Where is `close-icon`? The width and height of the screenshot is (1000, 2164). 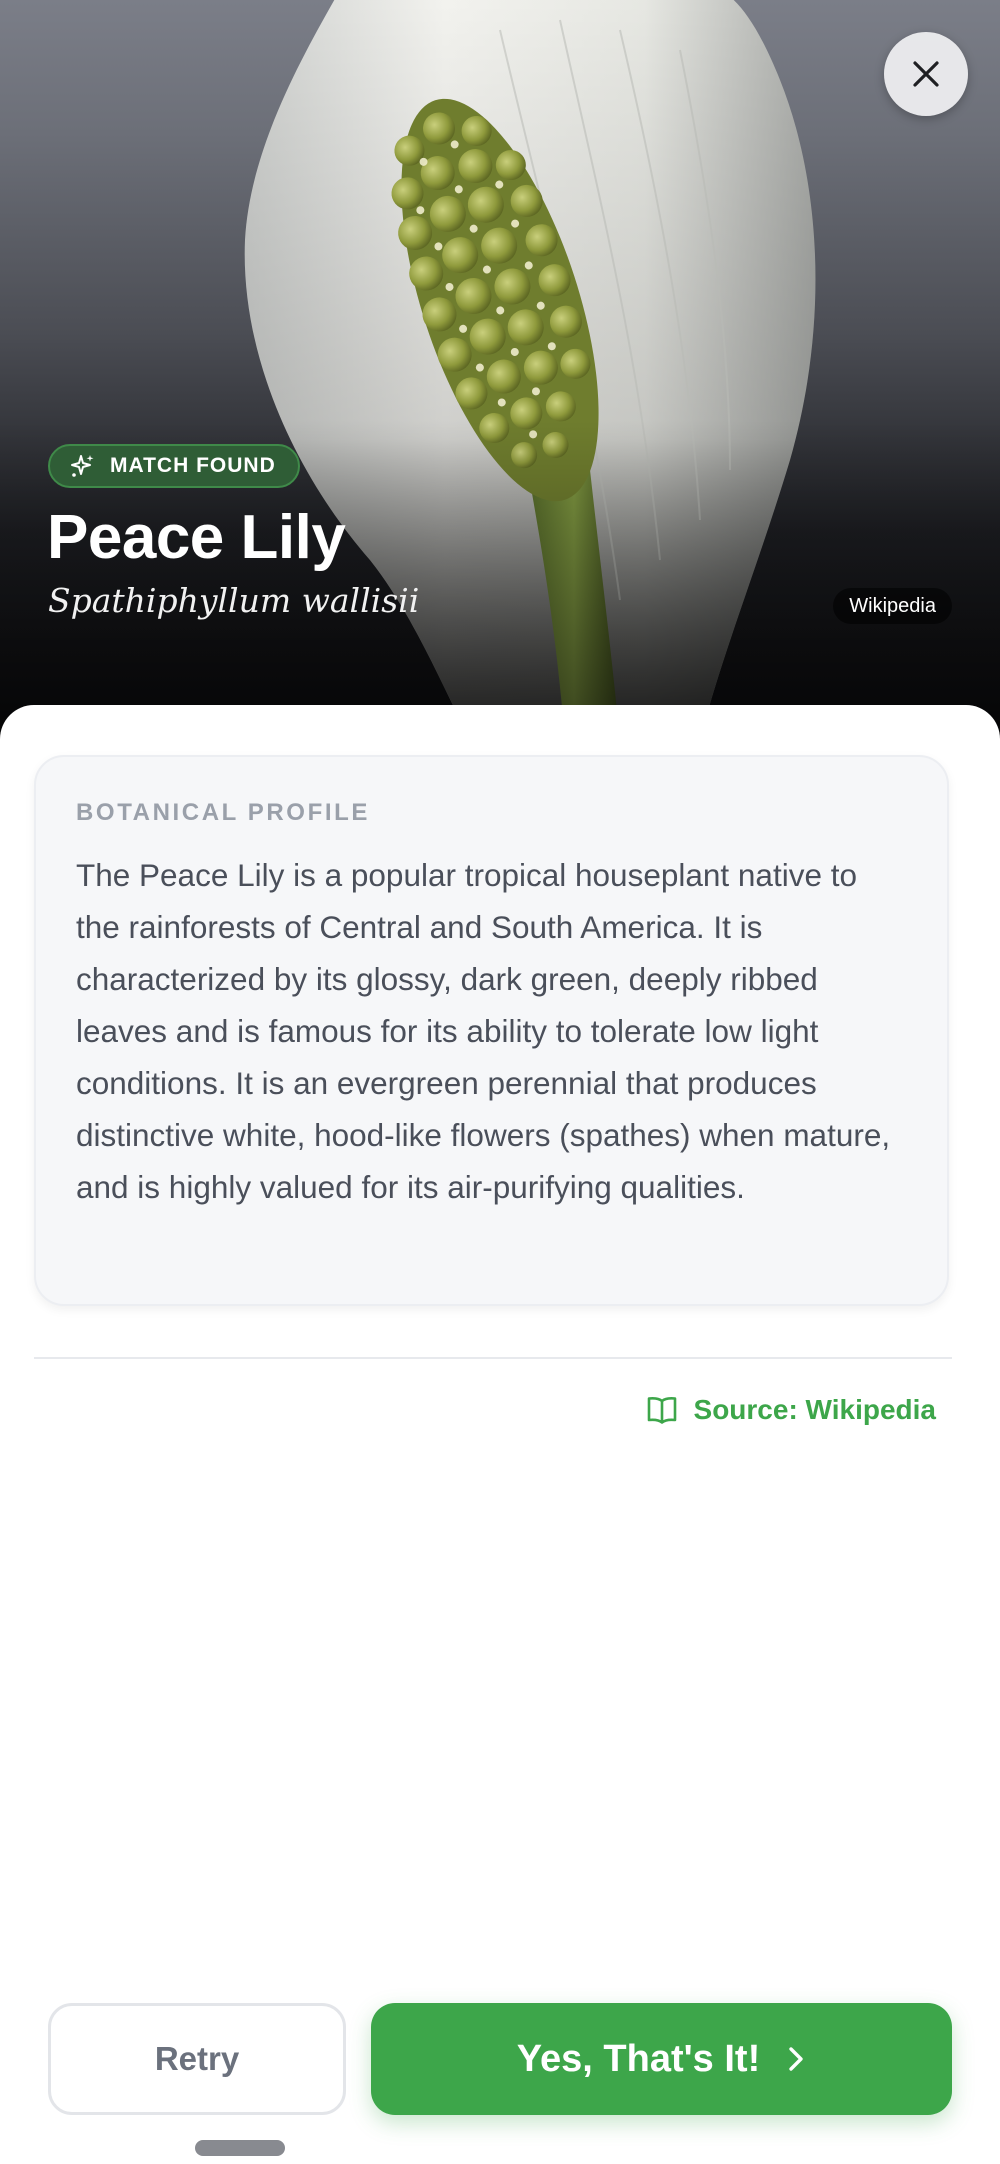 close-icon is located at coordinates (926, 74).